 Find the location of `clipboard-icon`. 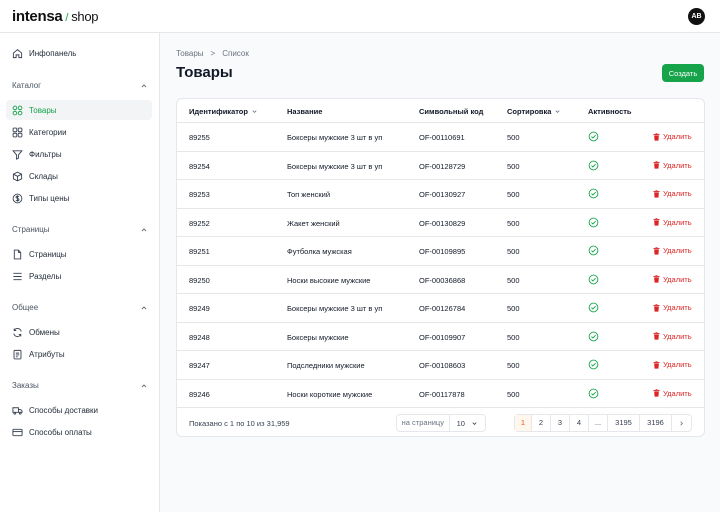

clipboard-icon is located at coordinates (17, 354).